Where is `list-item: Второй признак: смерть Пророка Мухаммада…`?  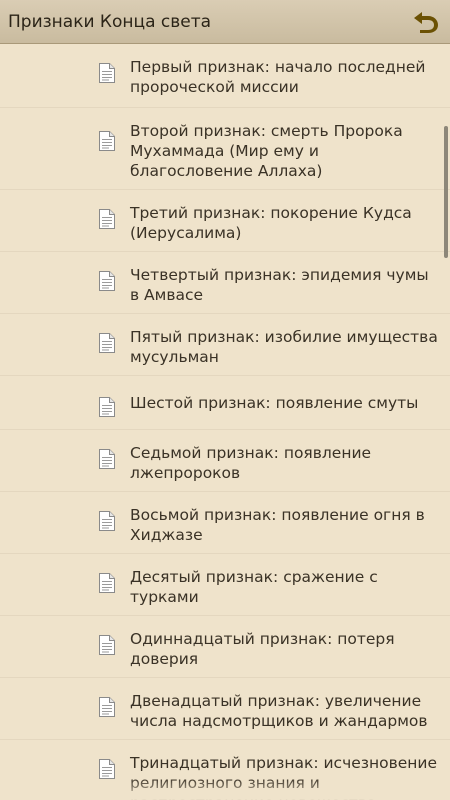
list-item: Второй признак: смерть Пророка Мухаммада… is located at coordinates (225, 149).